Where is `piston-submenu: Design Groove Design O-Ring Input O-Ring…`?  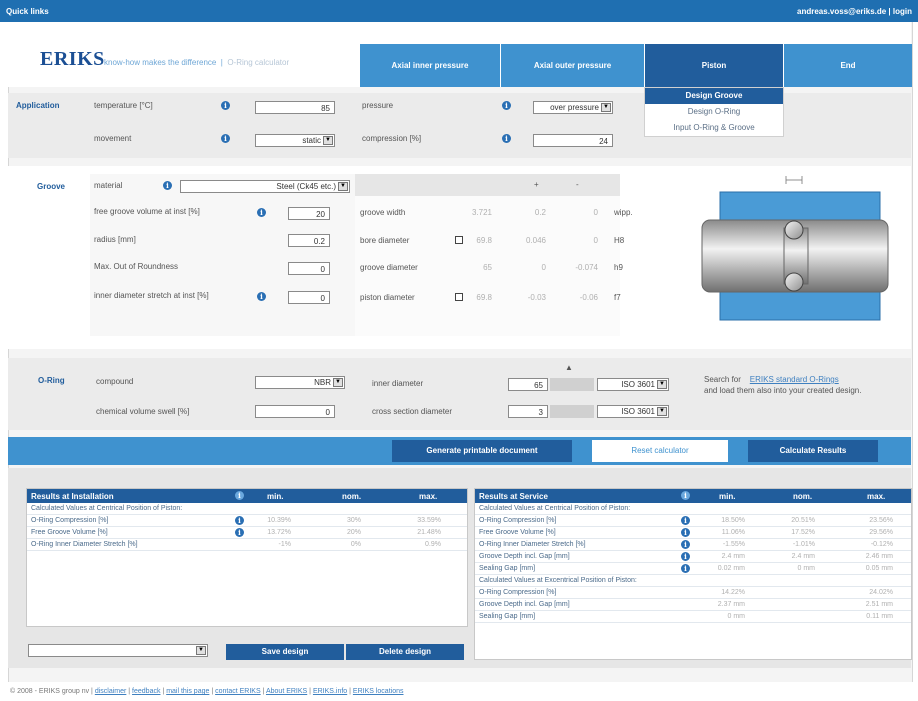
piston-submenu: Design Groove Design O-Ring Input O-Ring… is located at coordinates (714, 112).